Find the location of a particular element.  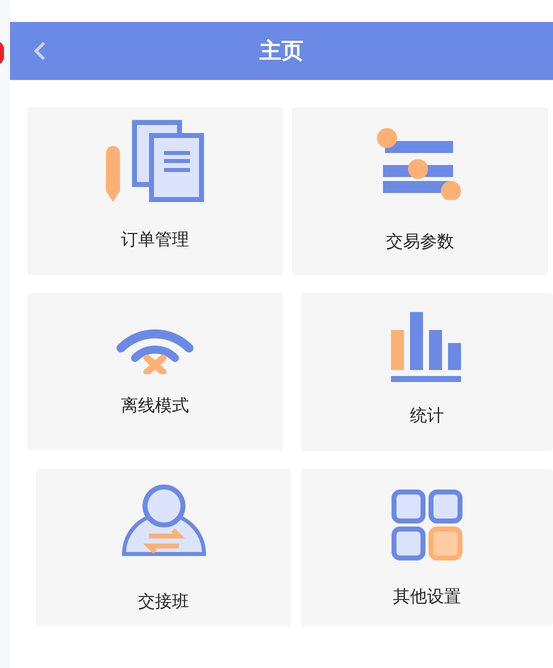

bar-chart-icon is located at coordinates (427, 348).